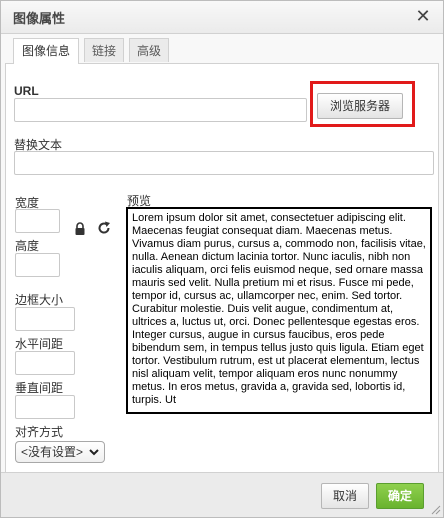 This screenshot has width=444, height=518. Describe the element at coordinates (39, 300) in the screenshot. I see `border-label: 边框大小` at that location.